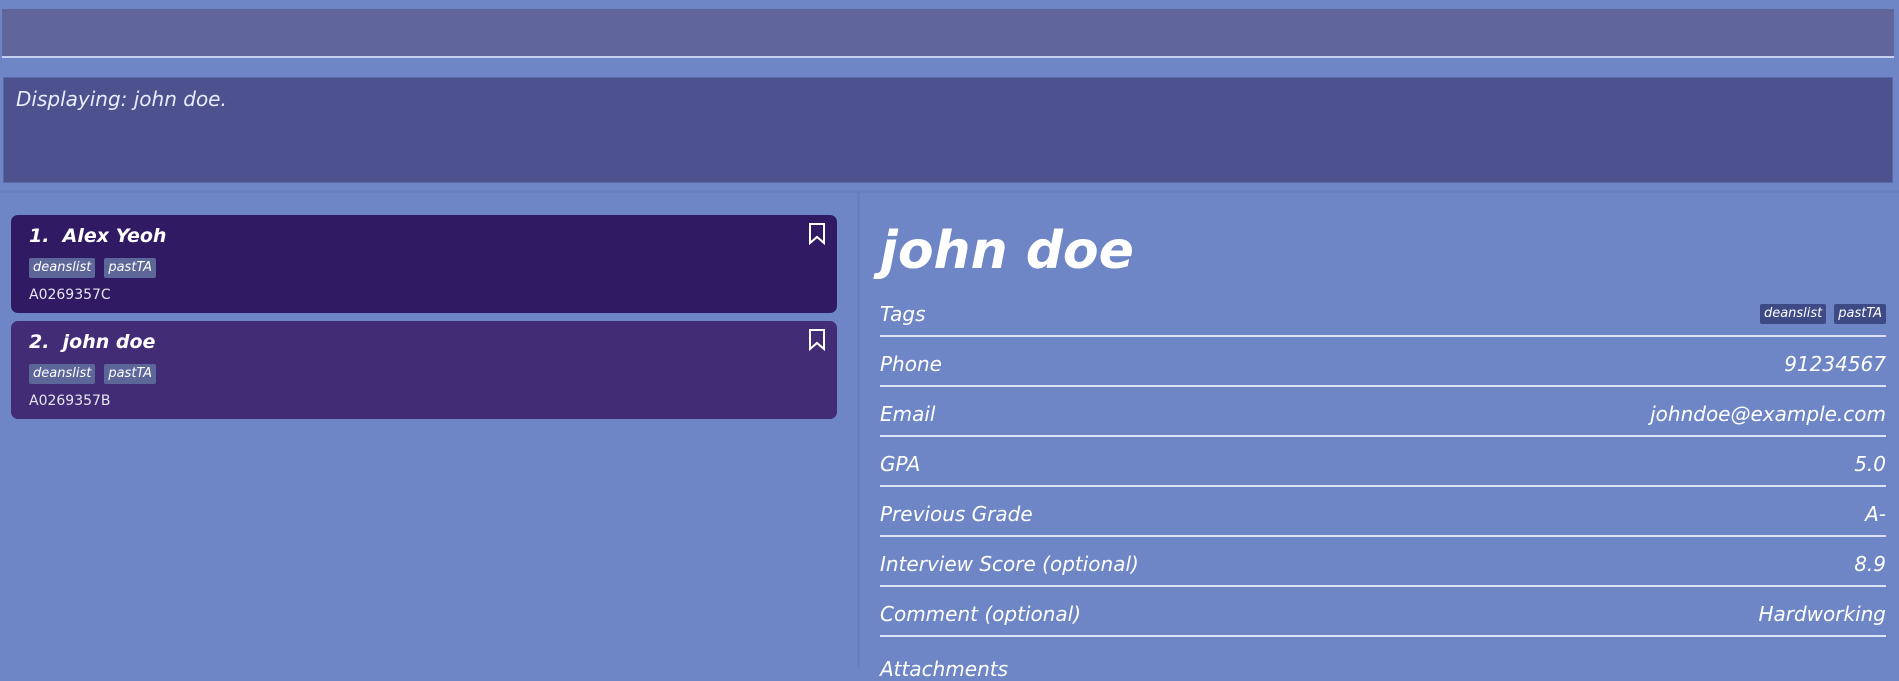  What do you see at coordinates (1383, 512) in the screenshot?
I see `detail-row-previous-grade: Previous Grade A-` at bounding box center [1383, 512].